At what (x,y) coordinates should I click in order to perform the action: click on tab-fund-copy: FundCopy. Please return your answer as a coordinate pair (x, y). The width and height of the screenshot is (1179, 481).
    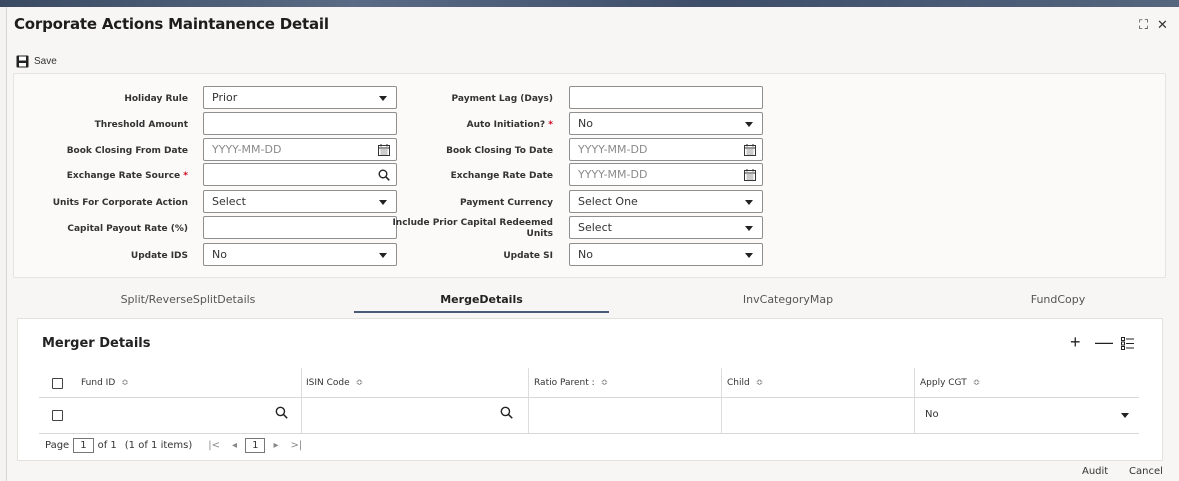
    Looking at the image, I should click on (1058, 302).